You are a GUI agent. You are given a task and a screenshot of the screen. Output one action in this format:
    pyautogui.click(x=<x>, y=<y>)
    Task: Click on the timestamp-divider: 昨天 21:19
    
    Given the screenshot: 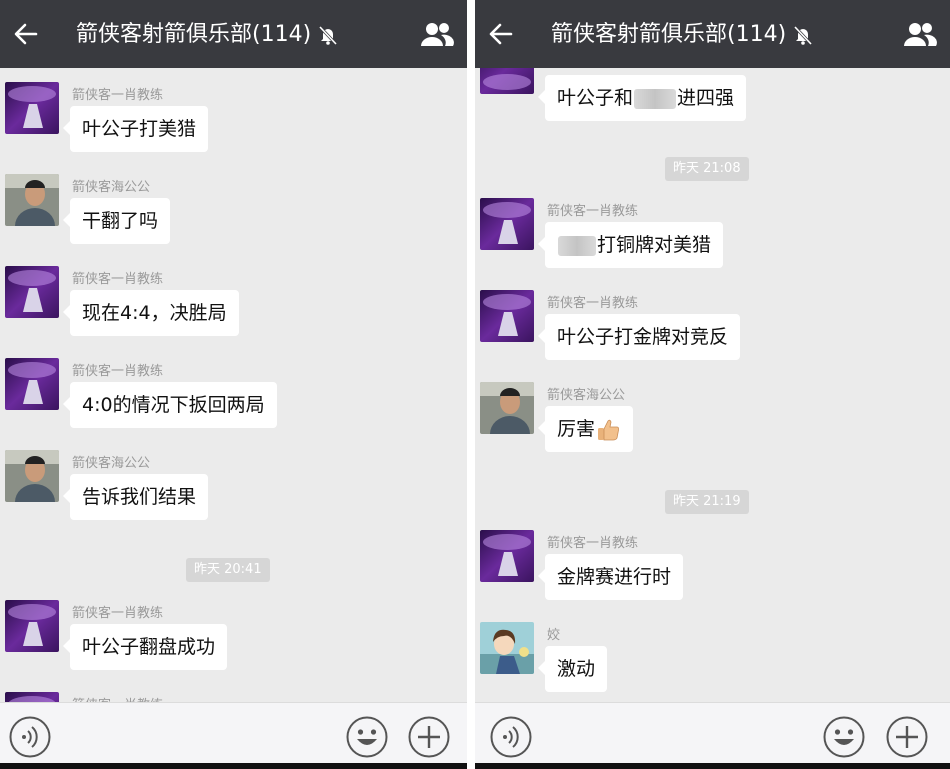 What is the action you would take?
    pyautogui.click(x=707, y=502)
    